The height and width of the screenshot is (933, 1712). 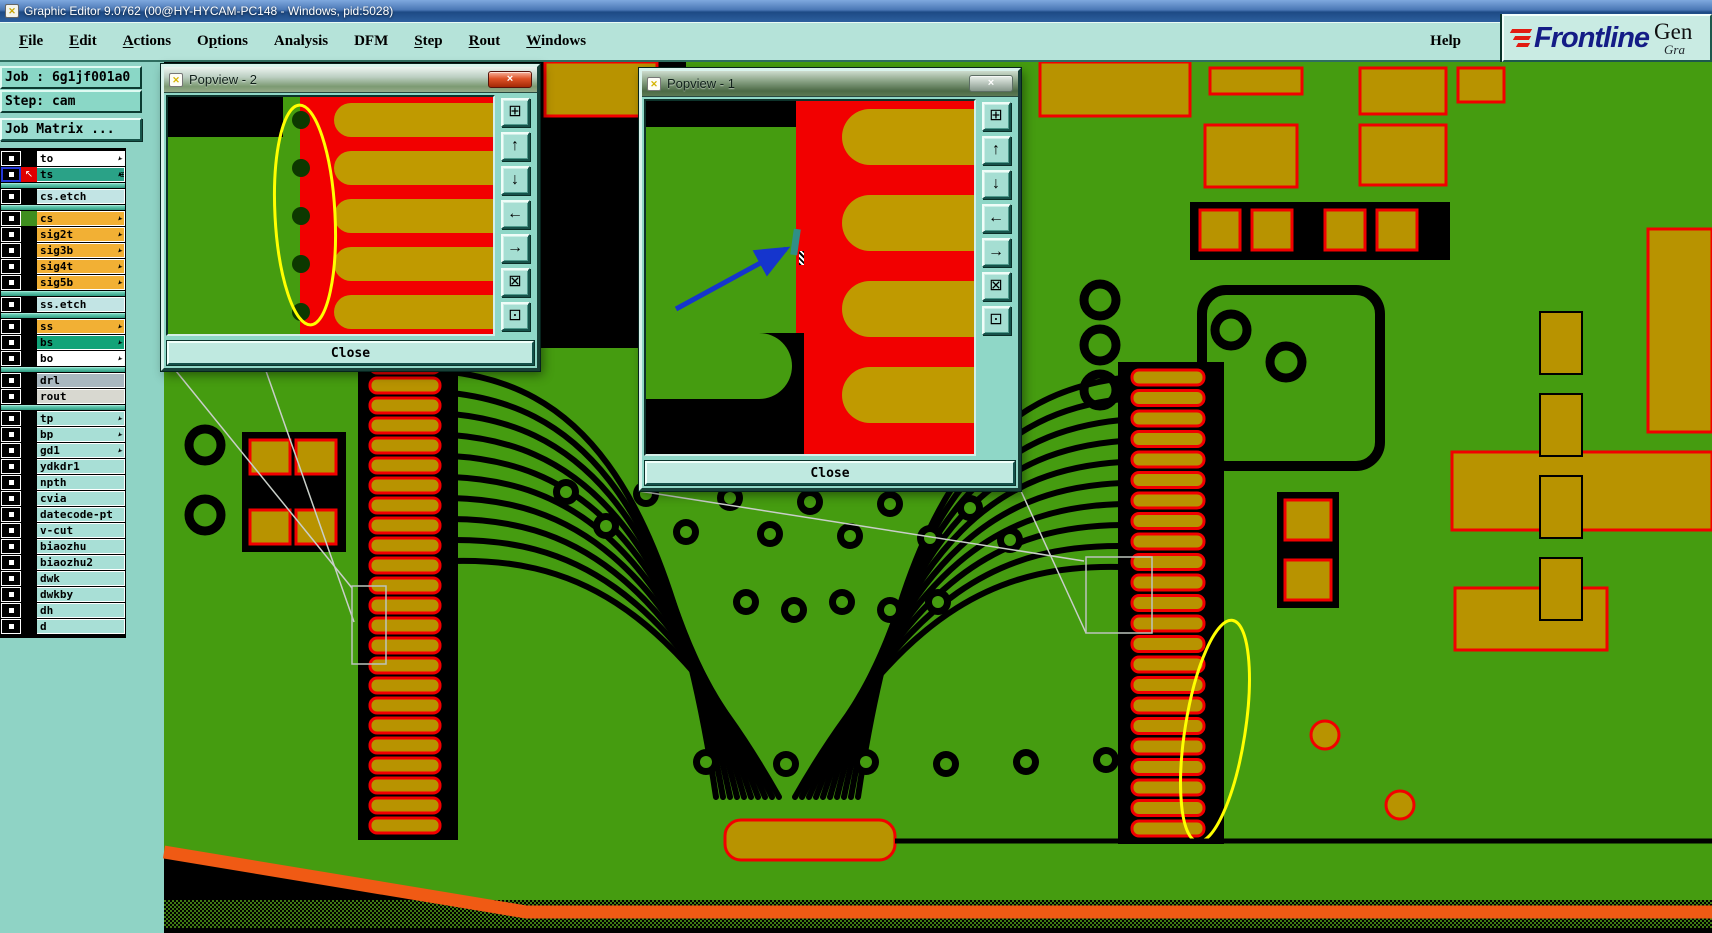 What do you see at coordinates (81, 380) in the screenshot?
I see `layer-name: drl` at bounding box center [81, 380].